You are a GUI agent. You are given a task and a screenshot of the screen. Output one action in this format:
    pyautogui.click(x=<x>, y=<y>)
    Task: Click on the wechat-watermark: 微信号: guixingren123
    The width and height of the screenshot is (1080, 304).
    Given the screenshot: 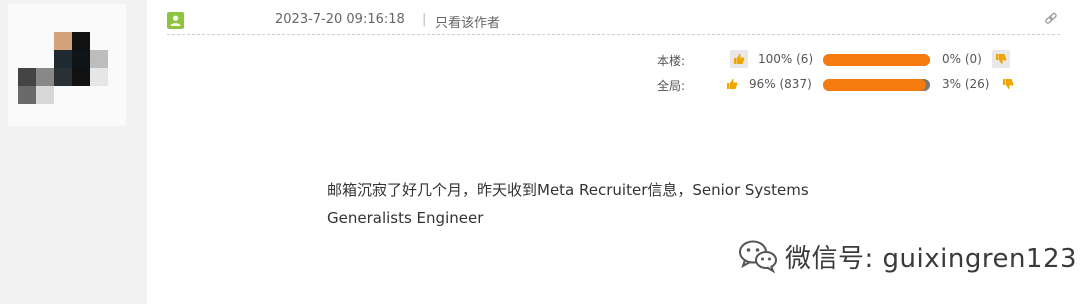 What is the action you would take?
    pyautogui.click(x=907, y=256)
    